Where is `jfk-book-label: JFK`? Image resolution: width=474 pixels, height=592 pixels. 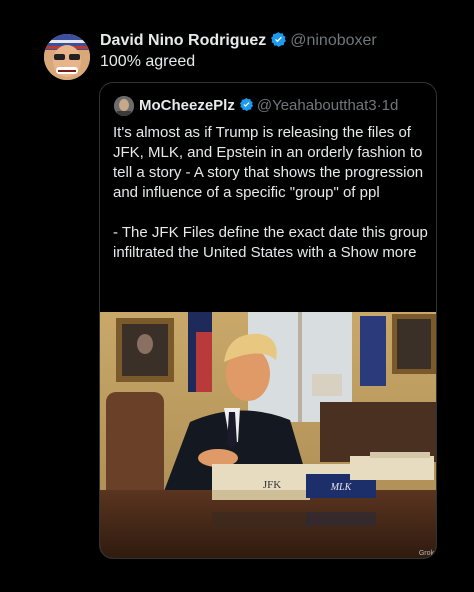
jfk-book-label: JFK is located at coordinates (272, 485).